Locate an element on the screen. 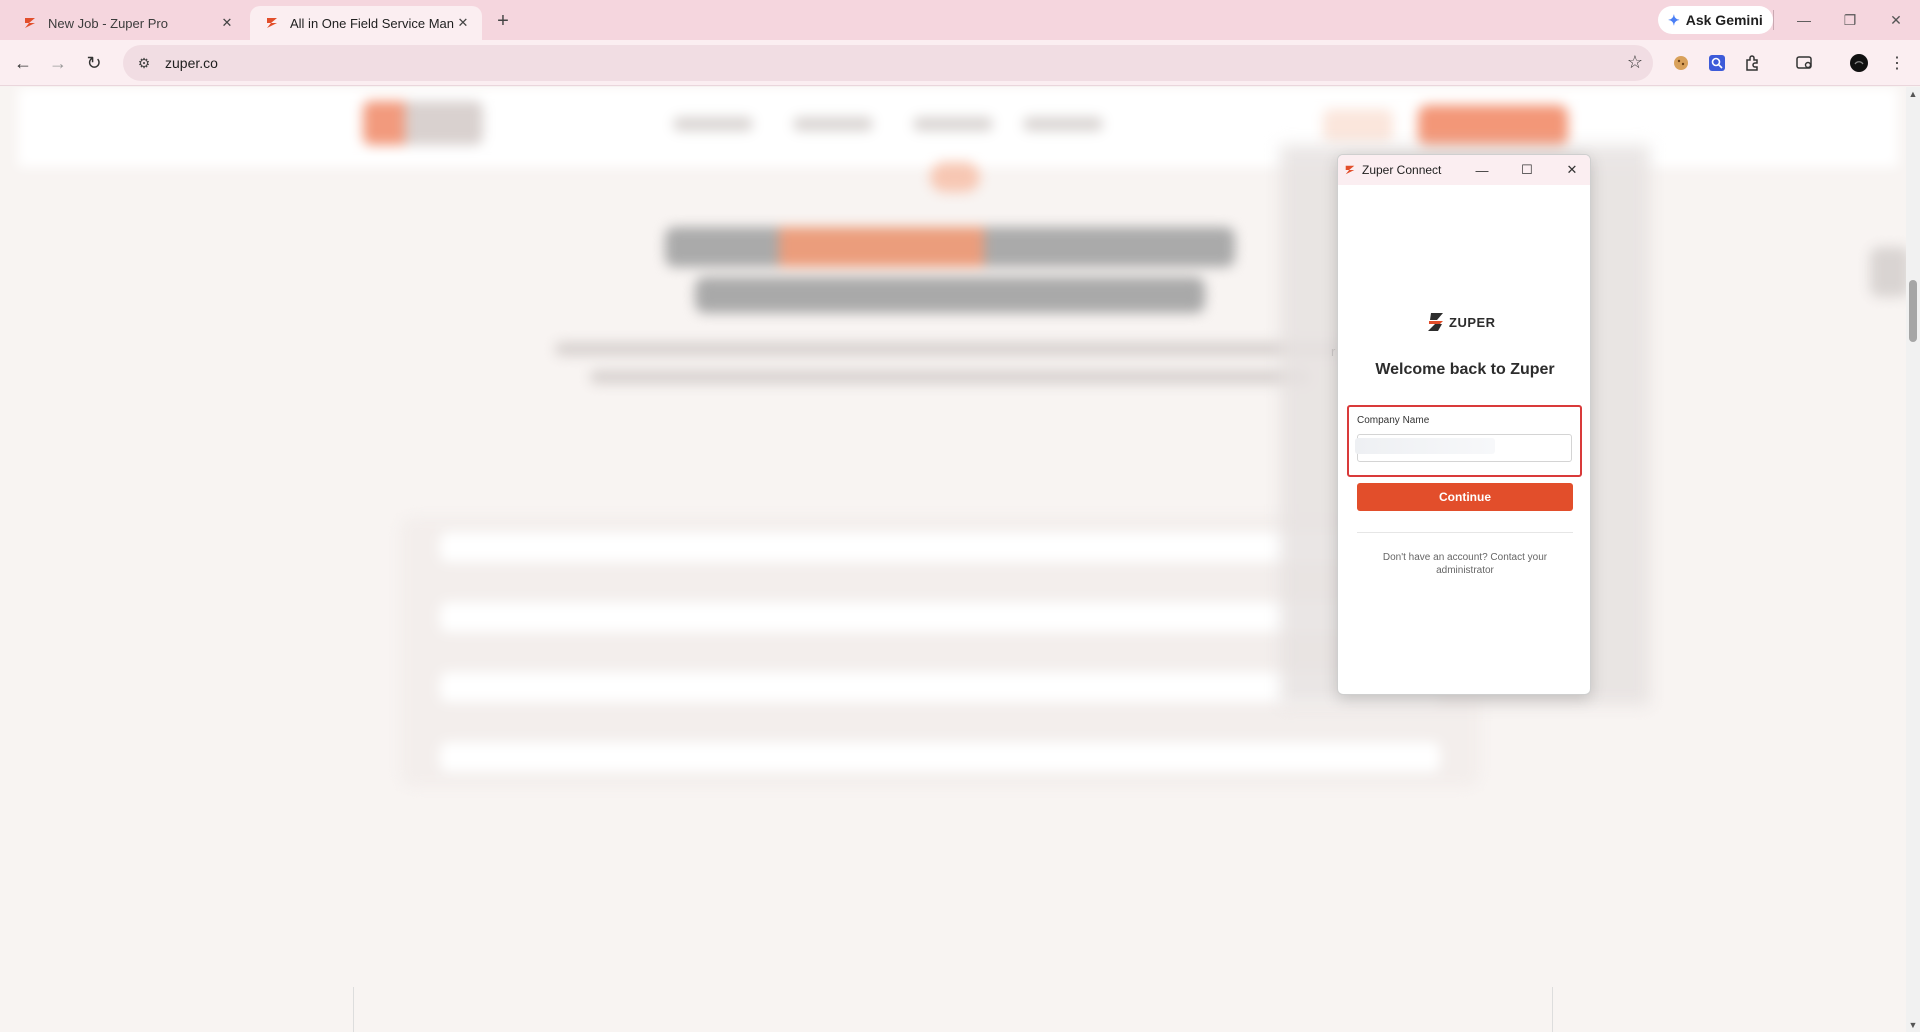 The height and width of the screenshot is (1032, 1920). page-scrollbar is located at coordinates (1913, 559).